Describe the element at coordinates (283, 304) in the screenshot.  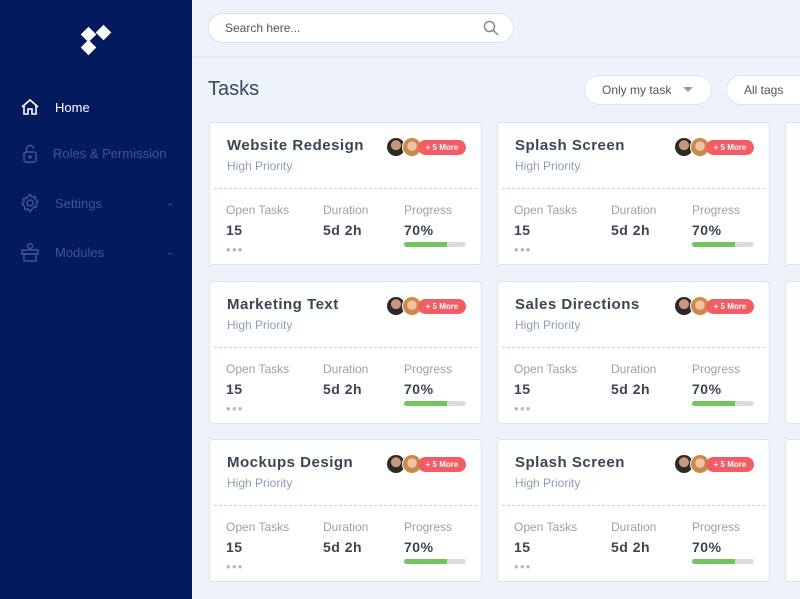
I see `card-title: Marketing Text` at that location.